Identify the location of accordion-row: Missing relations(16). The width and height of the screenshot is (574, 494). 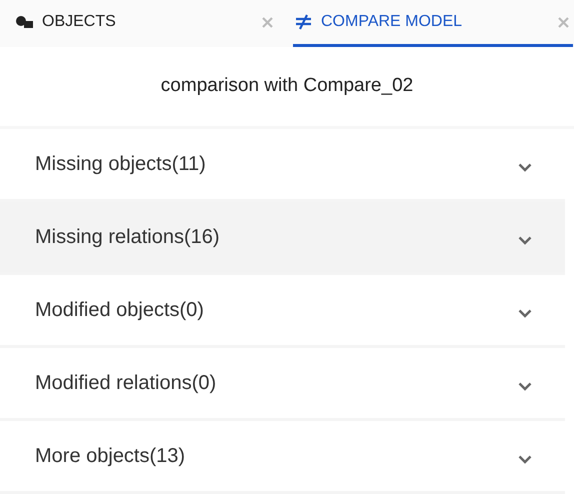
(282, 238).